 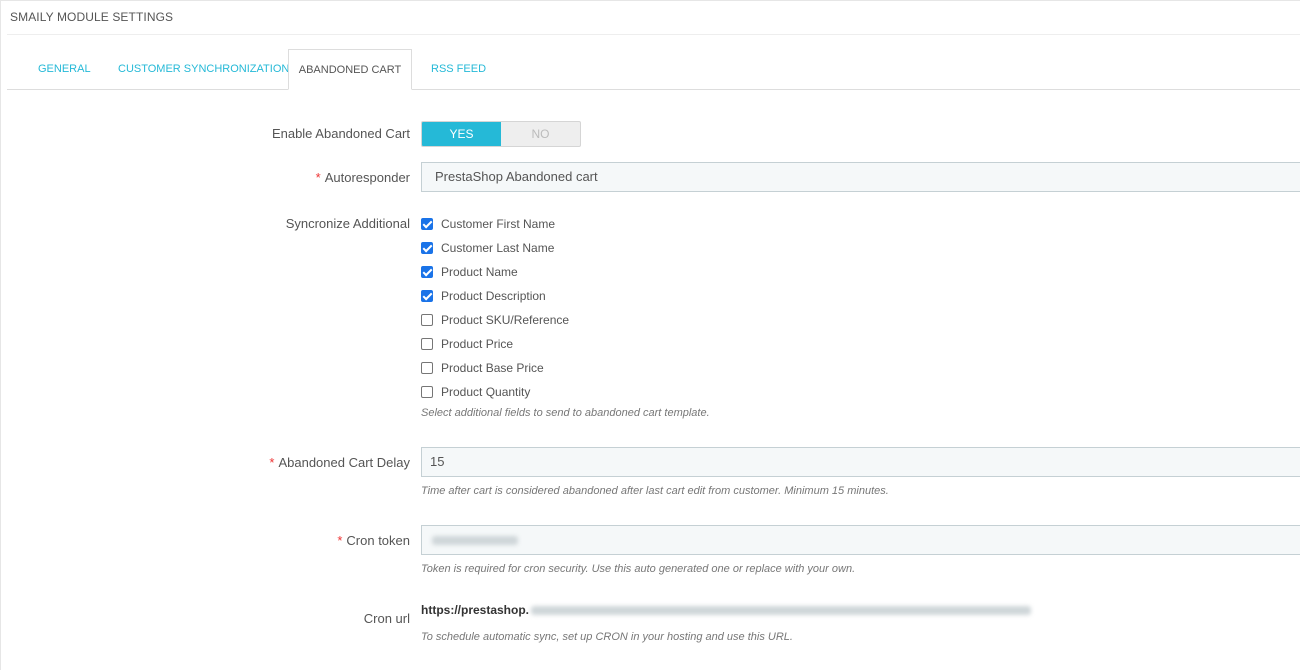 I want to click on checkbox-customer-last-name: Customer Last Name, so click(x=487, y=248).